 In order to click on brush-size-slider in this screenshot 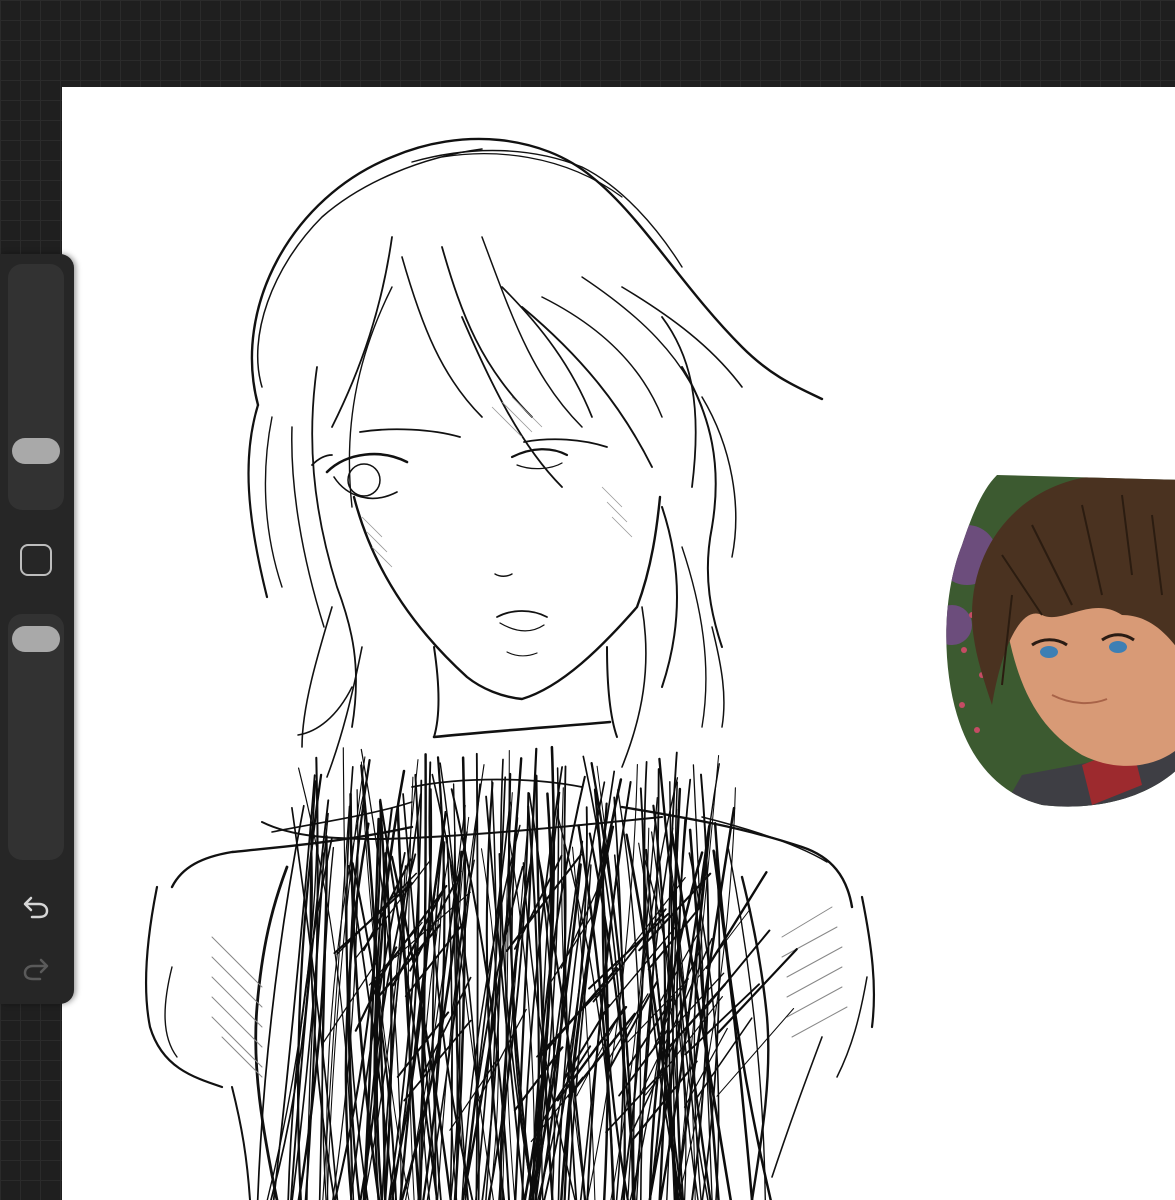, I will do `click(36, 387)`.